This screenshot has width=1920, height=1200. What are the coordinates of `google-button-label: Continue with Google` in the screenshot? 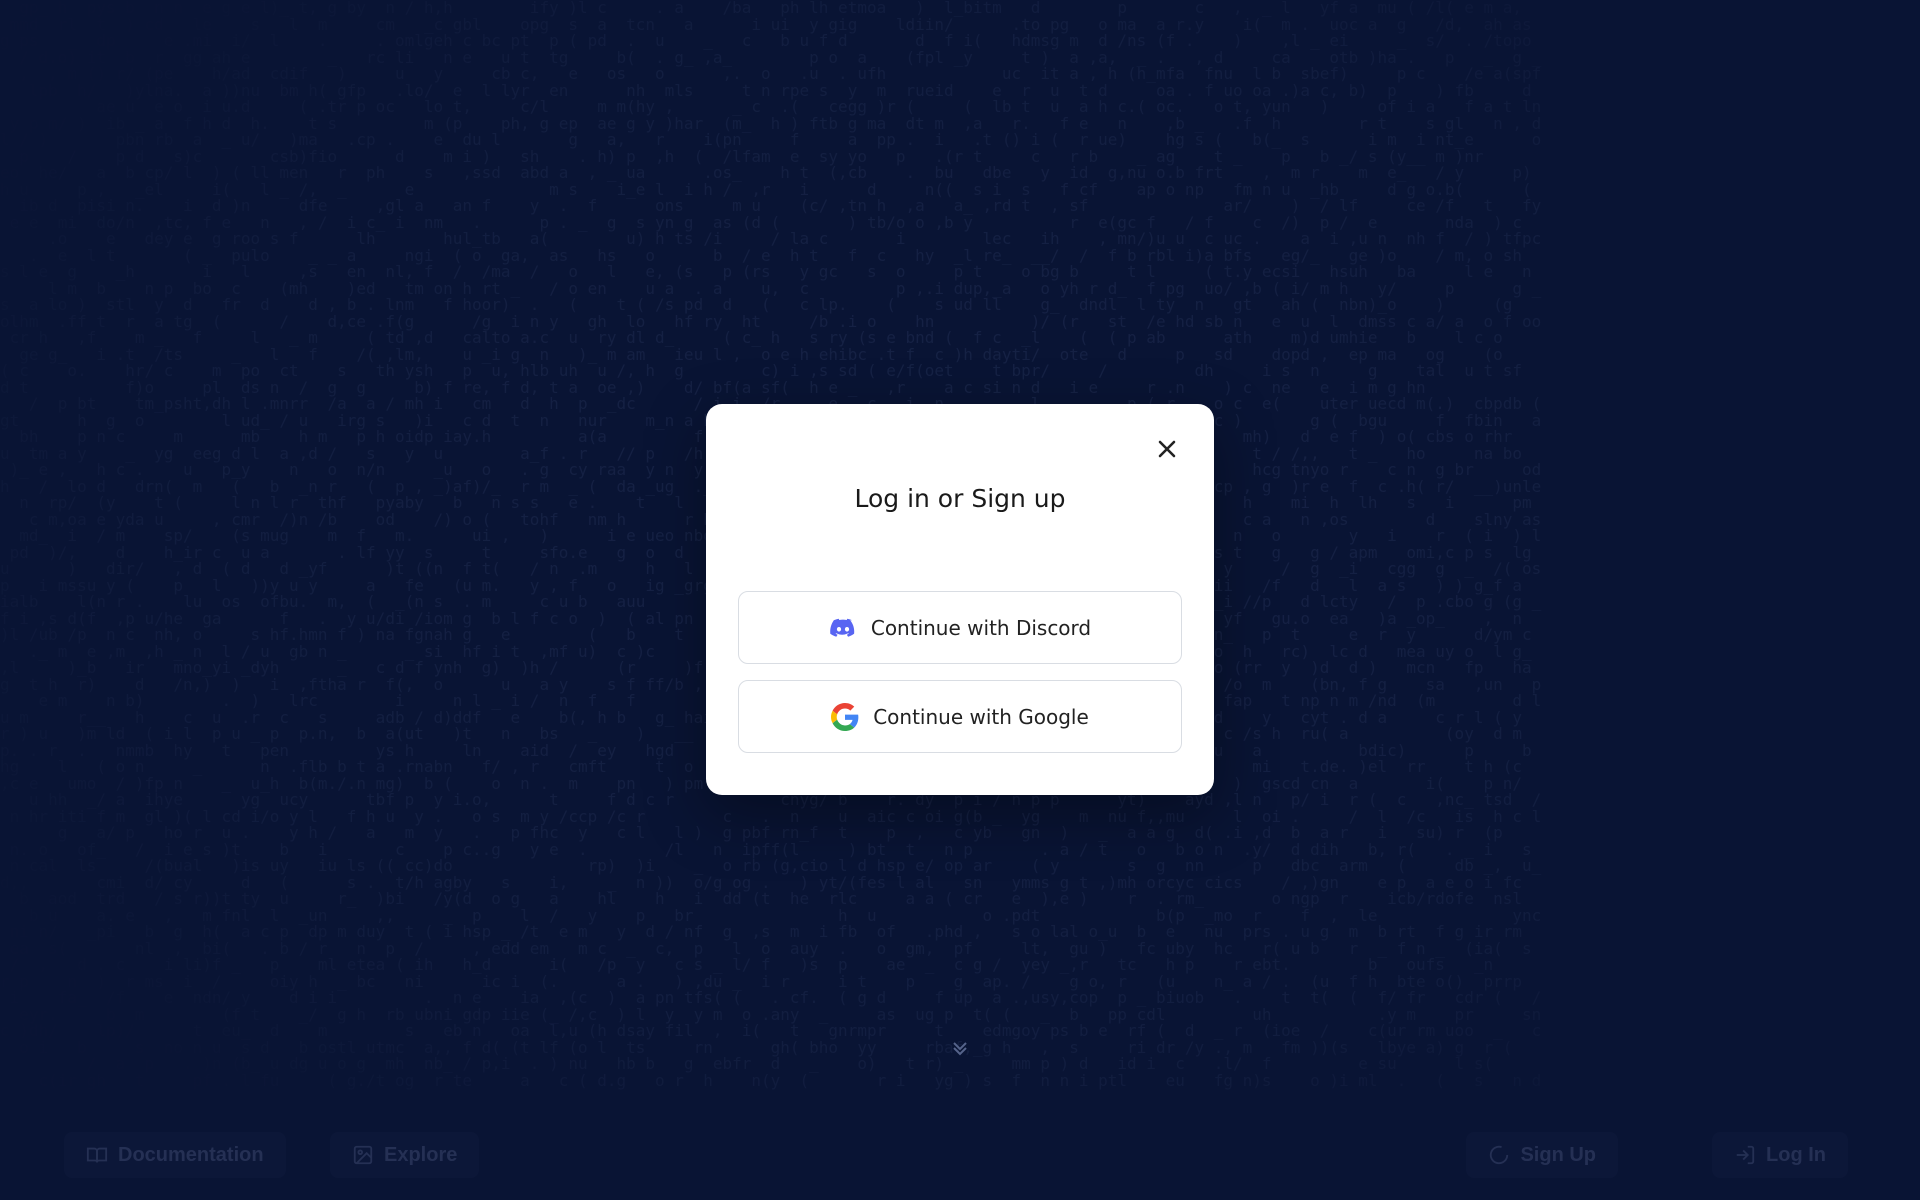 It's located at (981, 716).